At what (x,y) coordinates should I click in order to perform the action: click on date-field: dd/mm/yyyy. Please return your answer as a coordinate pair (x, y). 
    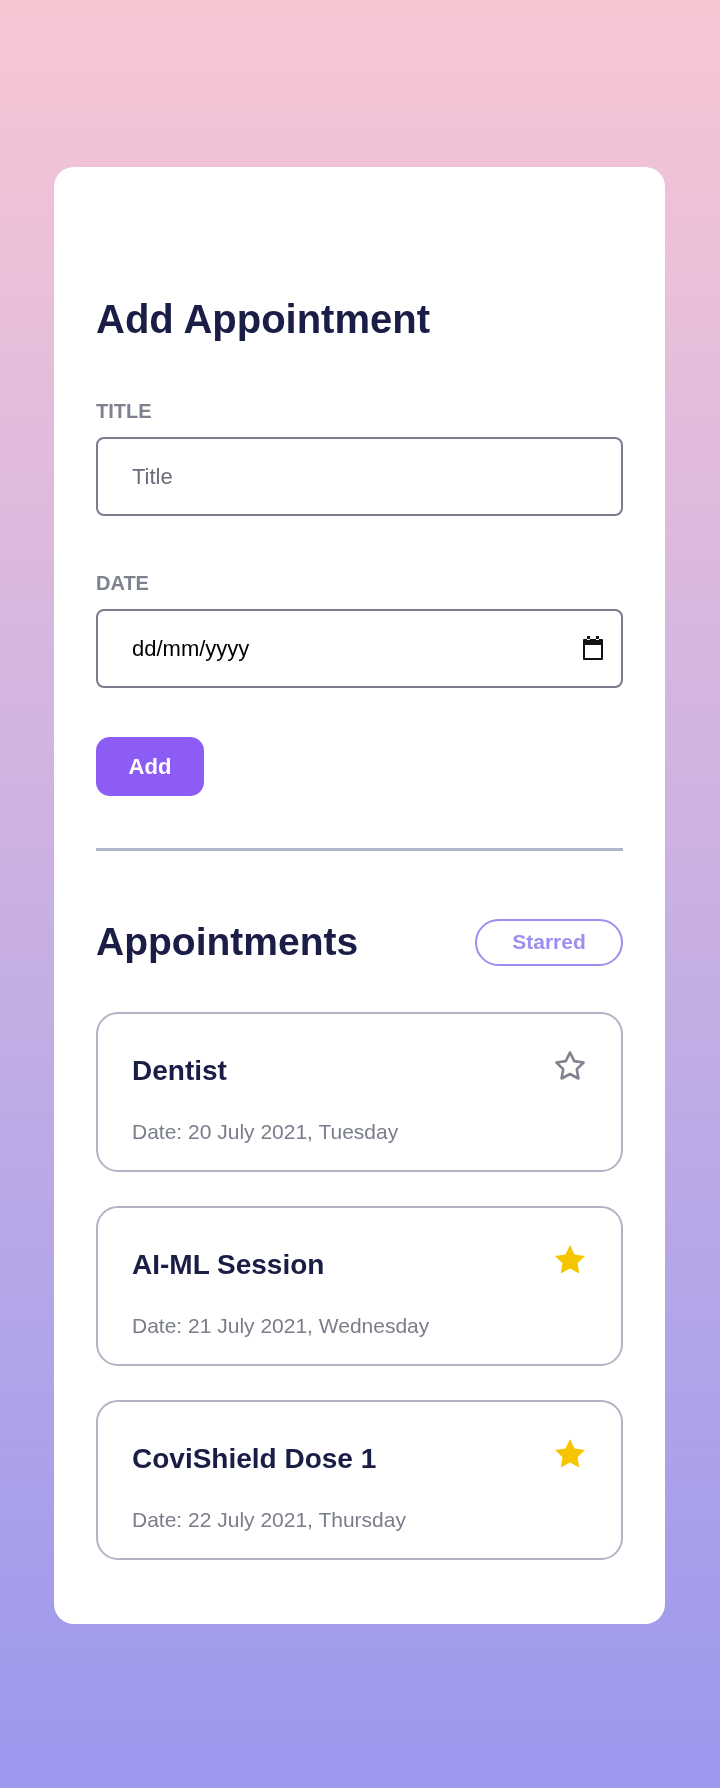
    Looking at the image, I should click on (359, 648).